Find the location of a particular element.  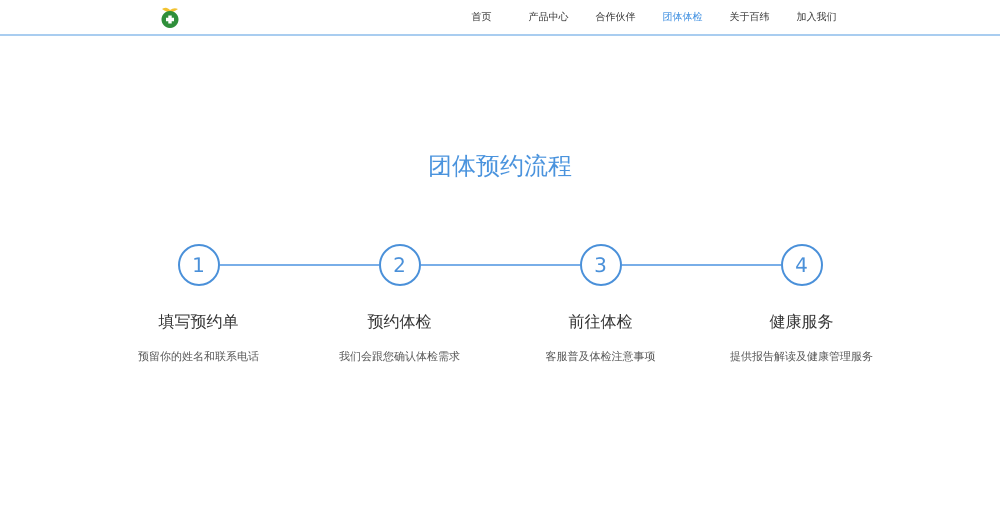

step-title: 健康服务 is located at coordinates (802, 322).